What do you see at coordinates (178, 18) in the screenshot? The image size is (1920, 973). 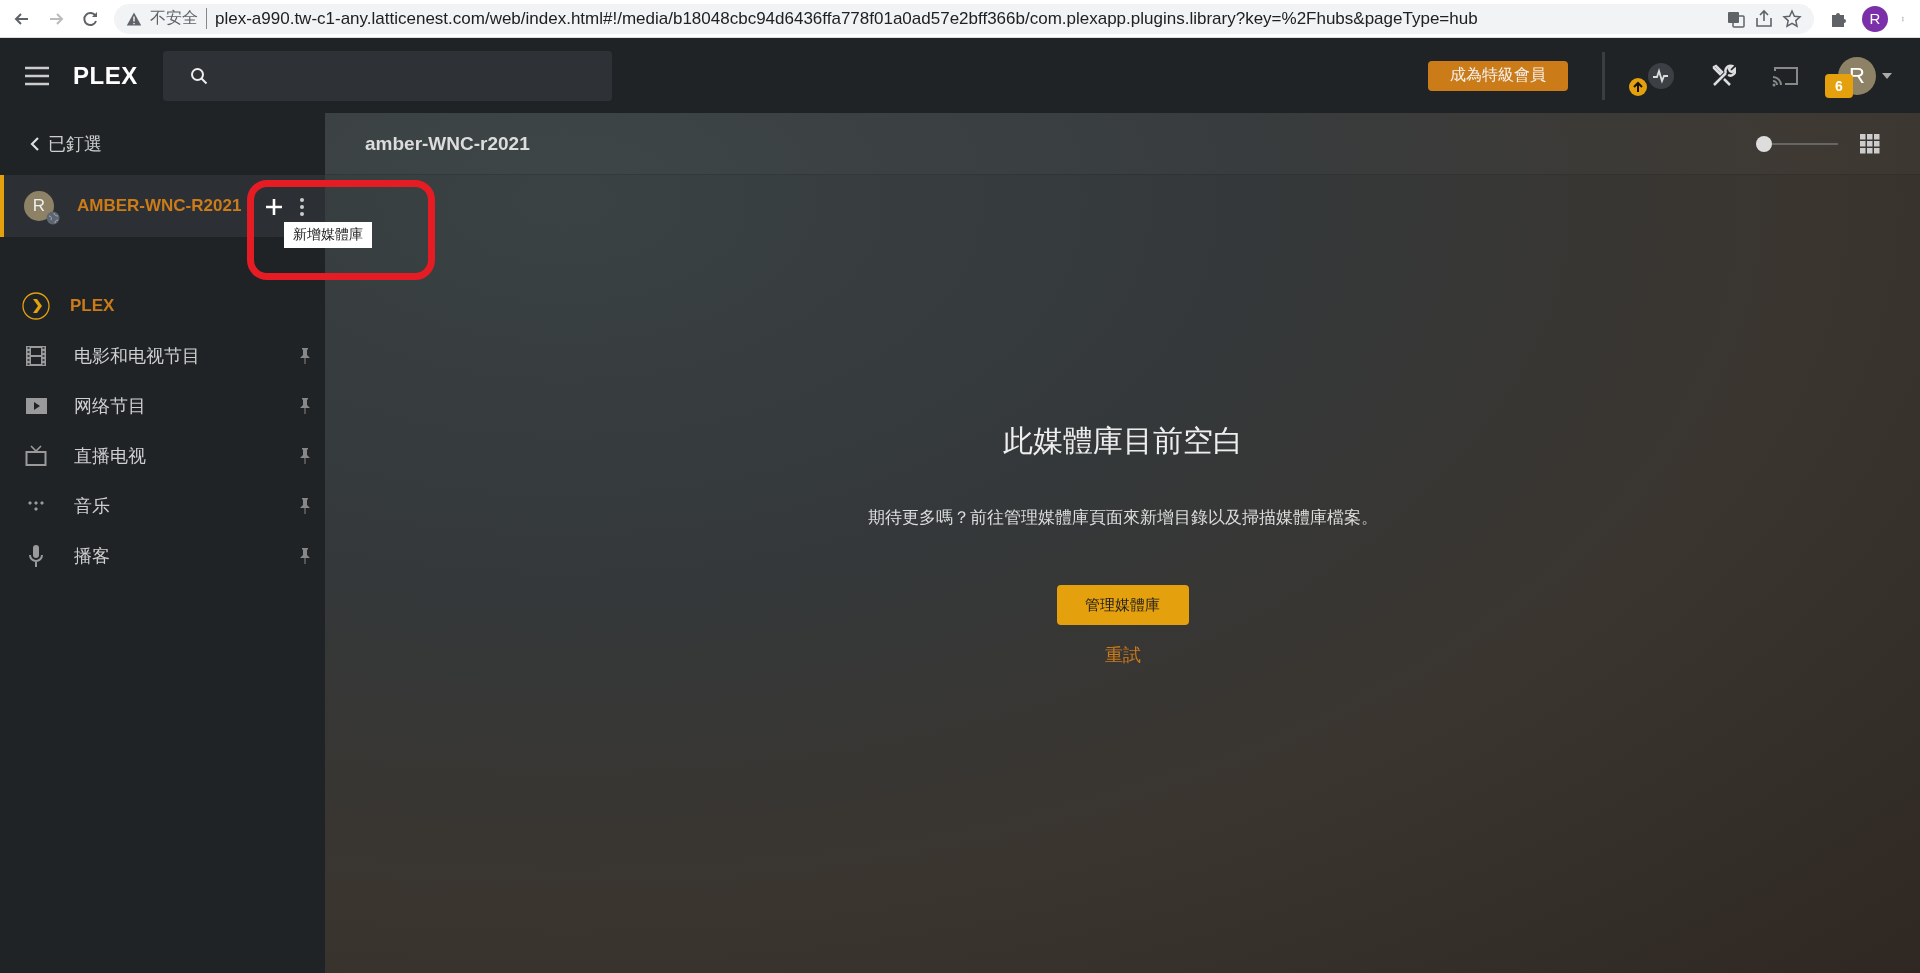 I see `security-label: 不安全` at bounding box center [178, 18].